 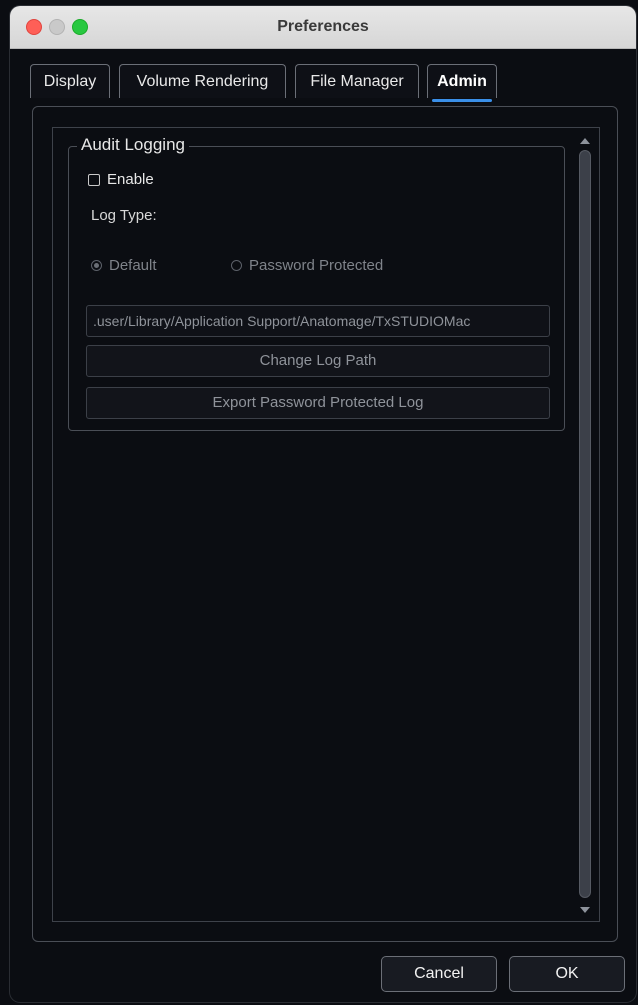 I want to click on title-bar: Preferences, so click(x=323, y=27).